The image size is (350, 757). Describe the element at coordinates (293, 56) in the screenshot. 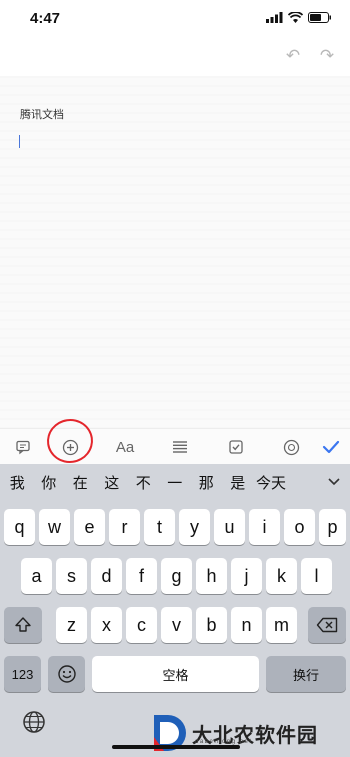

I see `undo-icon: ↶` at that location.